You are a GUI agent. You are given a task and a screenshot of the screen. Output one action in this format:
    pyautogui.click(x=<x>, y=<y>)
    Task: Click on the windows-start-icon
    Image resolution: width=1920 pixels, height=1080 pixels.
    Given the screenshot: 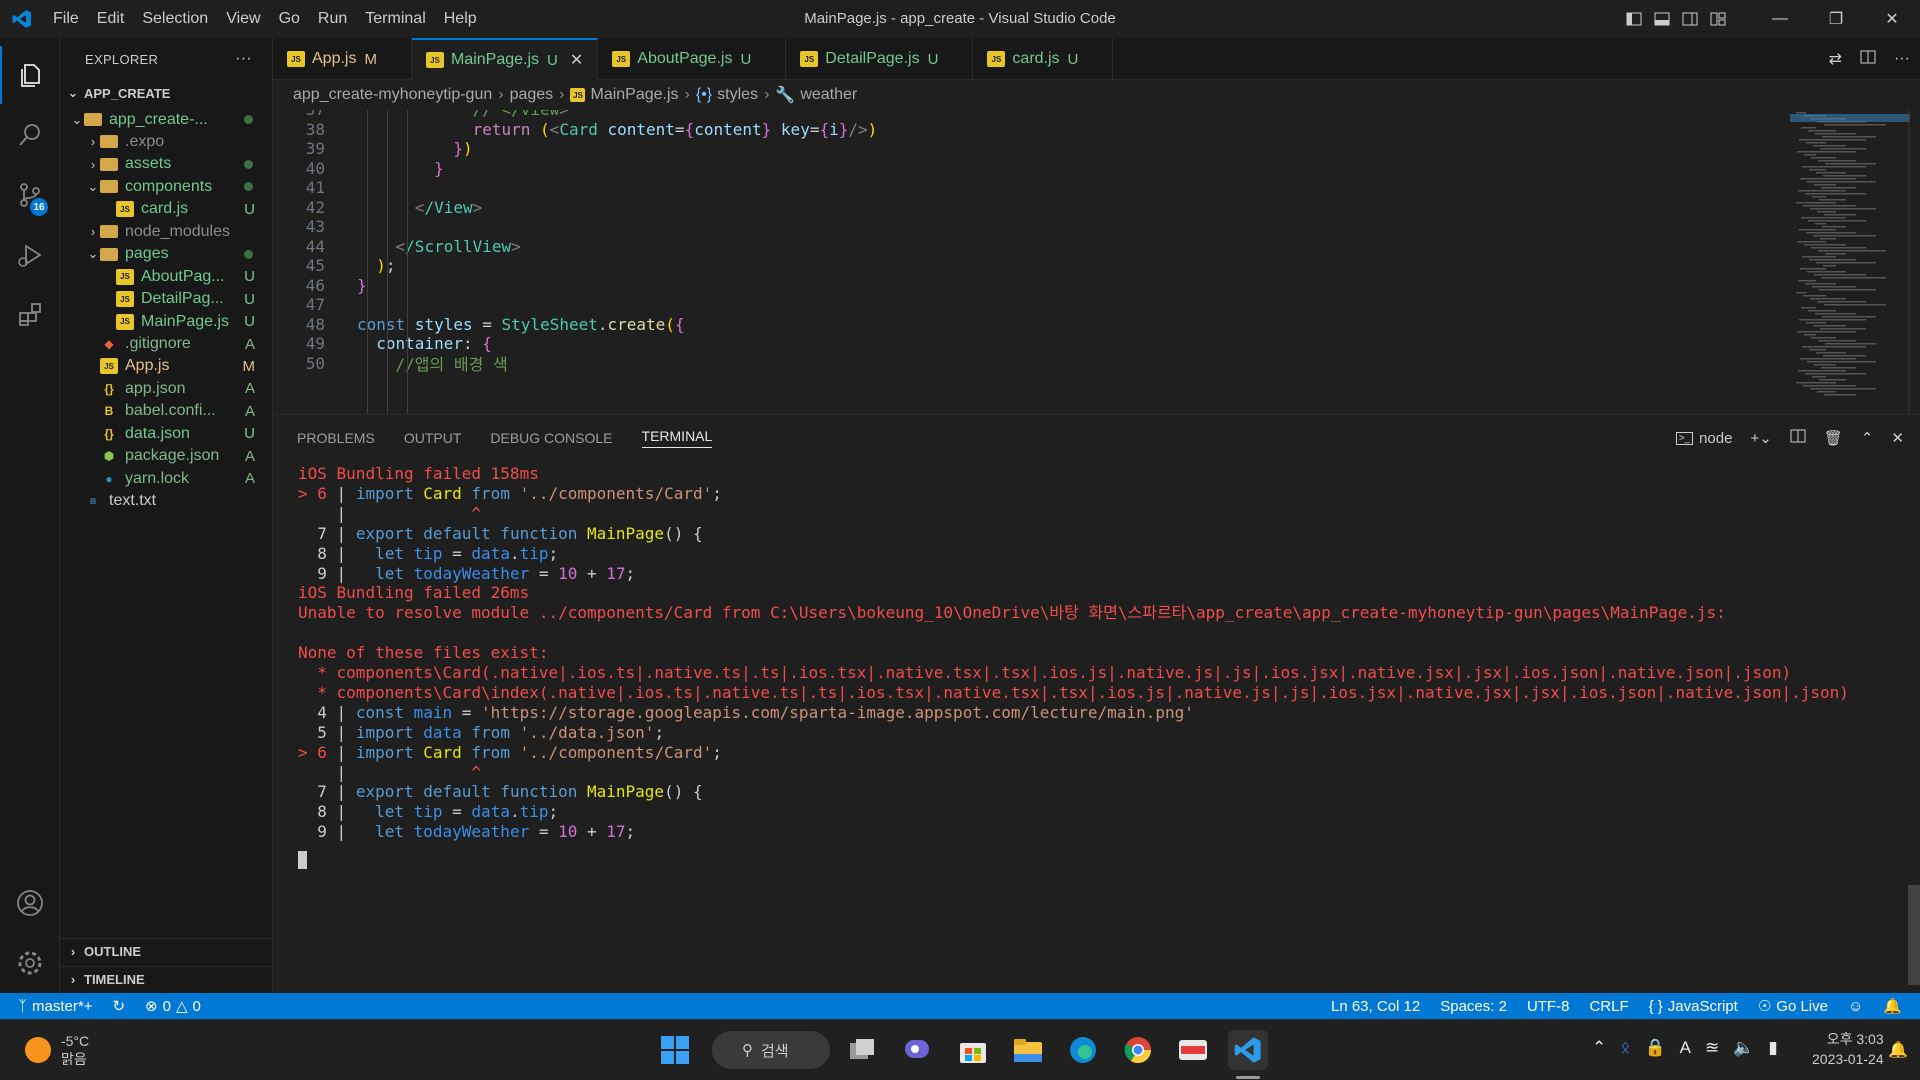 What is the action you would take?
    pyautogui.click(x=675, y=1050)
    